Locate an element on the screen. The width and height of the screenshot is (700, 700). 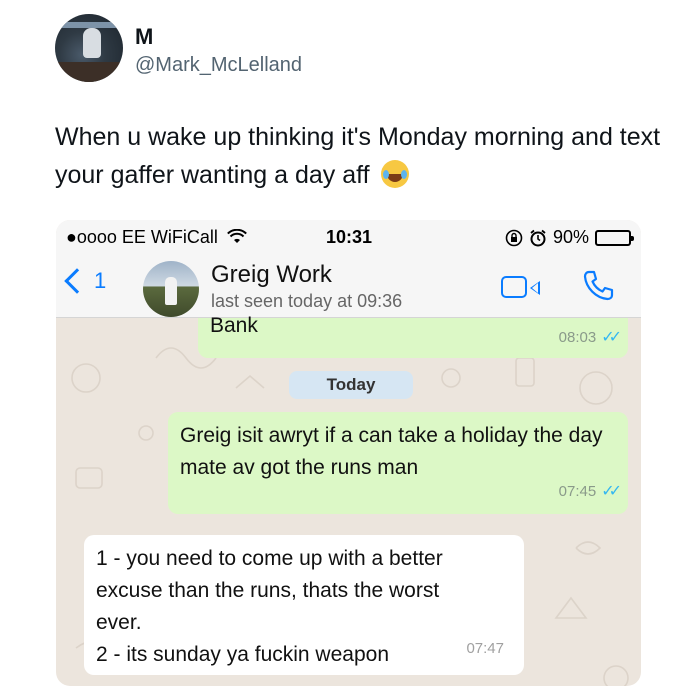
message-time: 07:45 is located at coordinates (577, 491).